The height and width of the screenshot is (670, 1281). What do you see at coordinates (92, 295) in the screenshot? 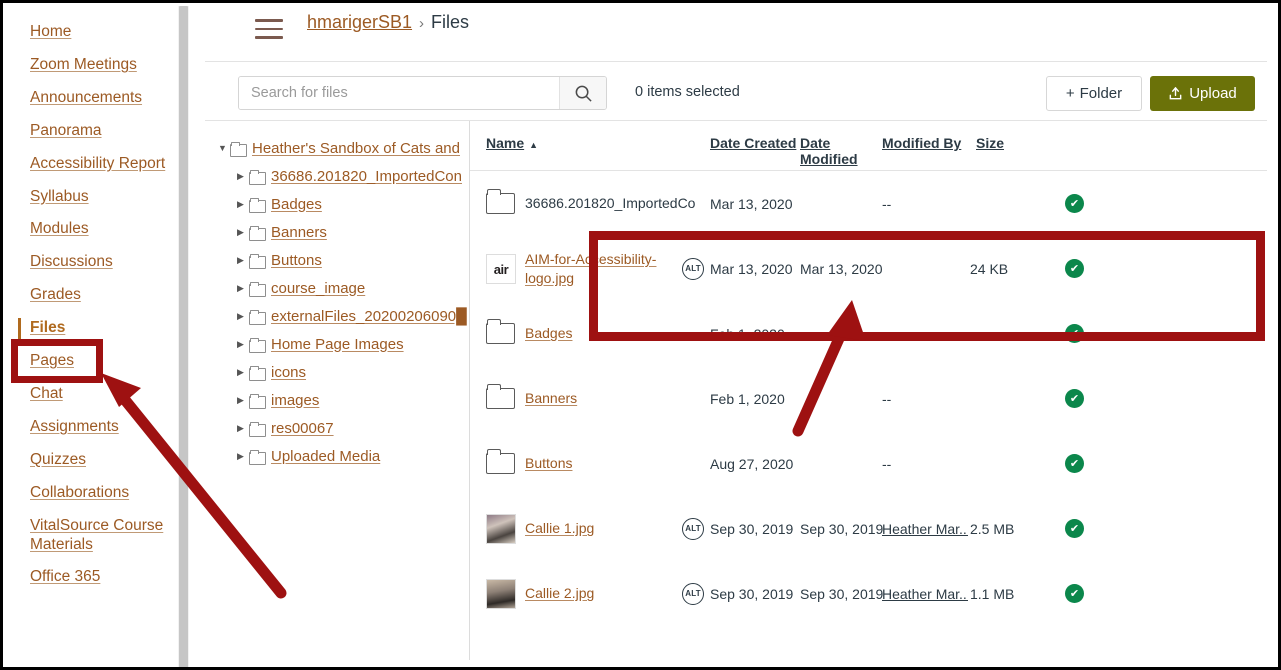
I see `sidebar-item-grades: Grades` at bounding box center [92, 295].